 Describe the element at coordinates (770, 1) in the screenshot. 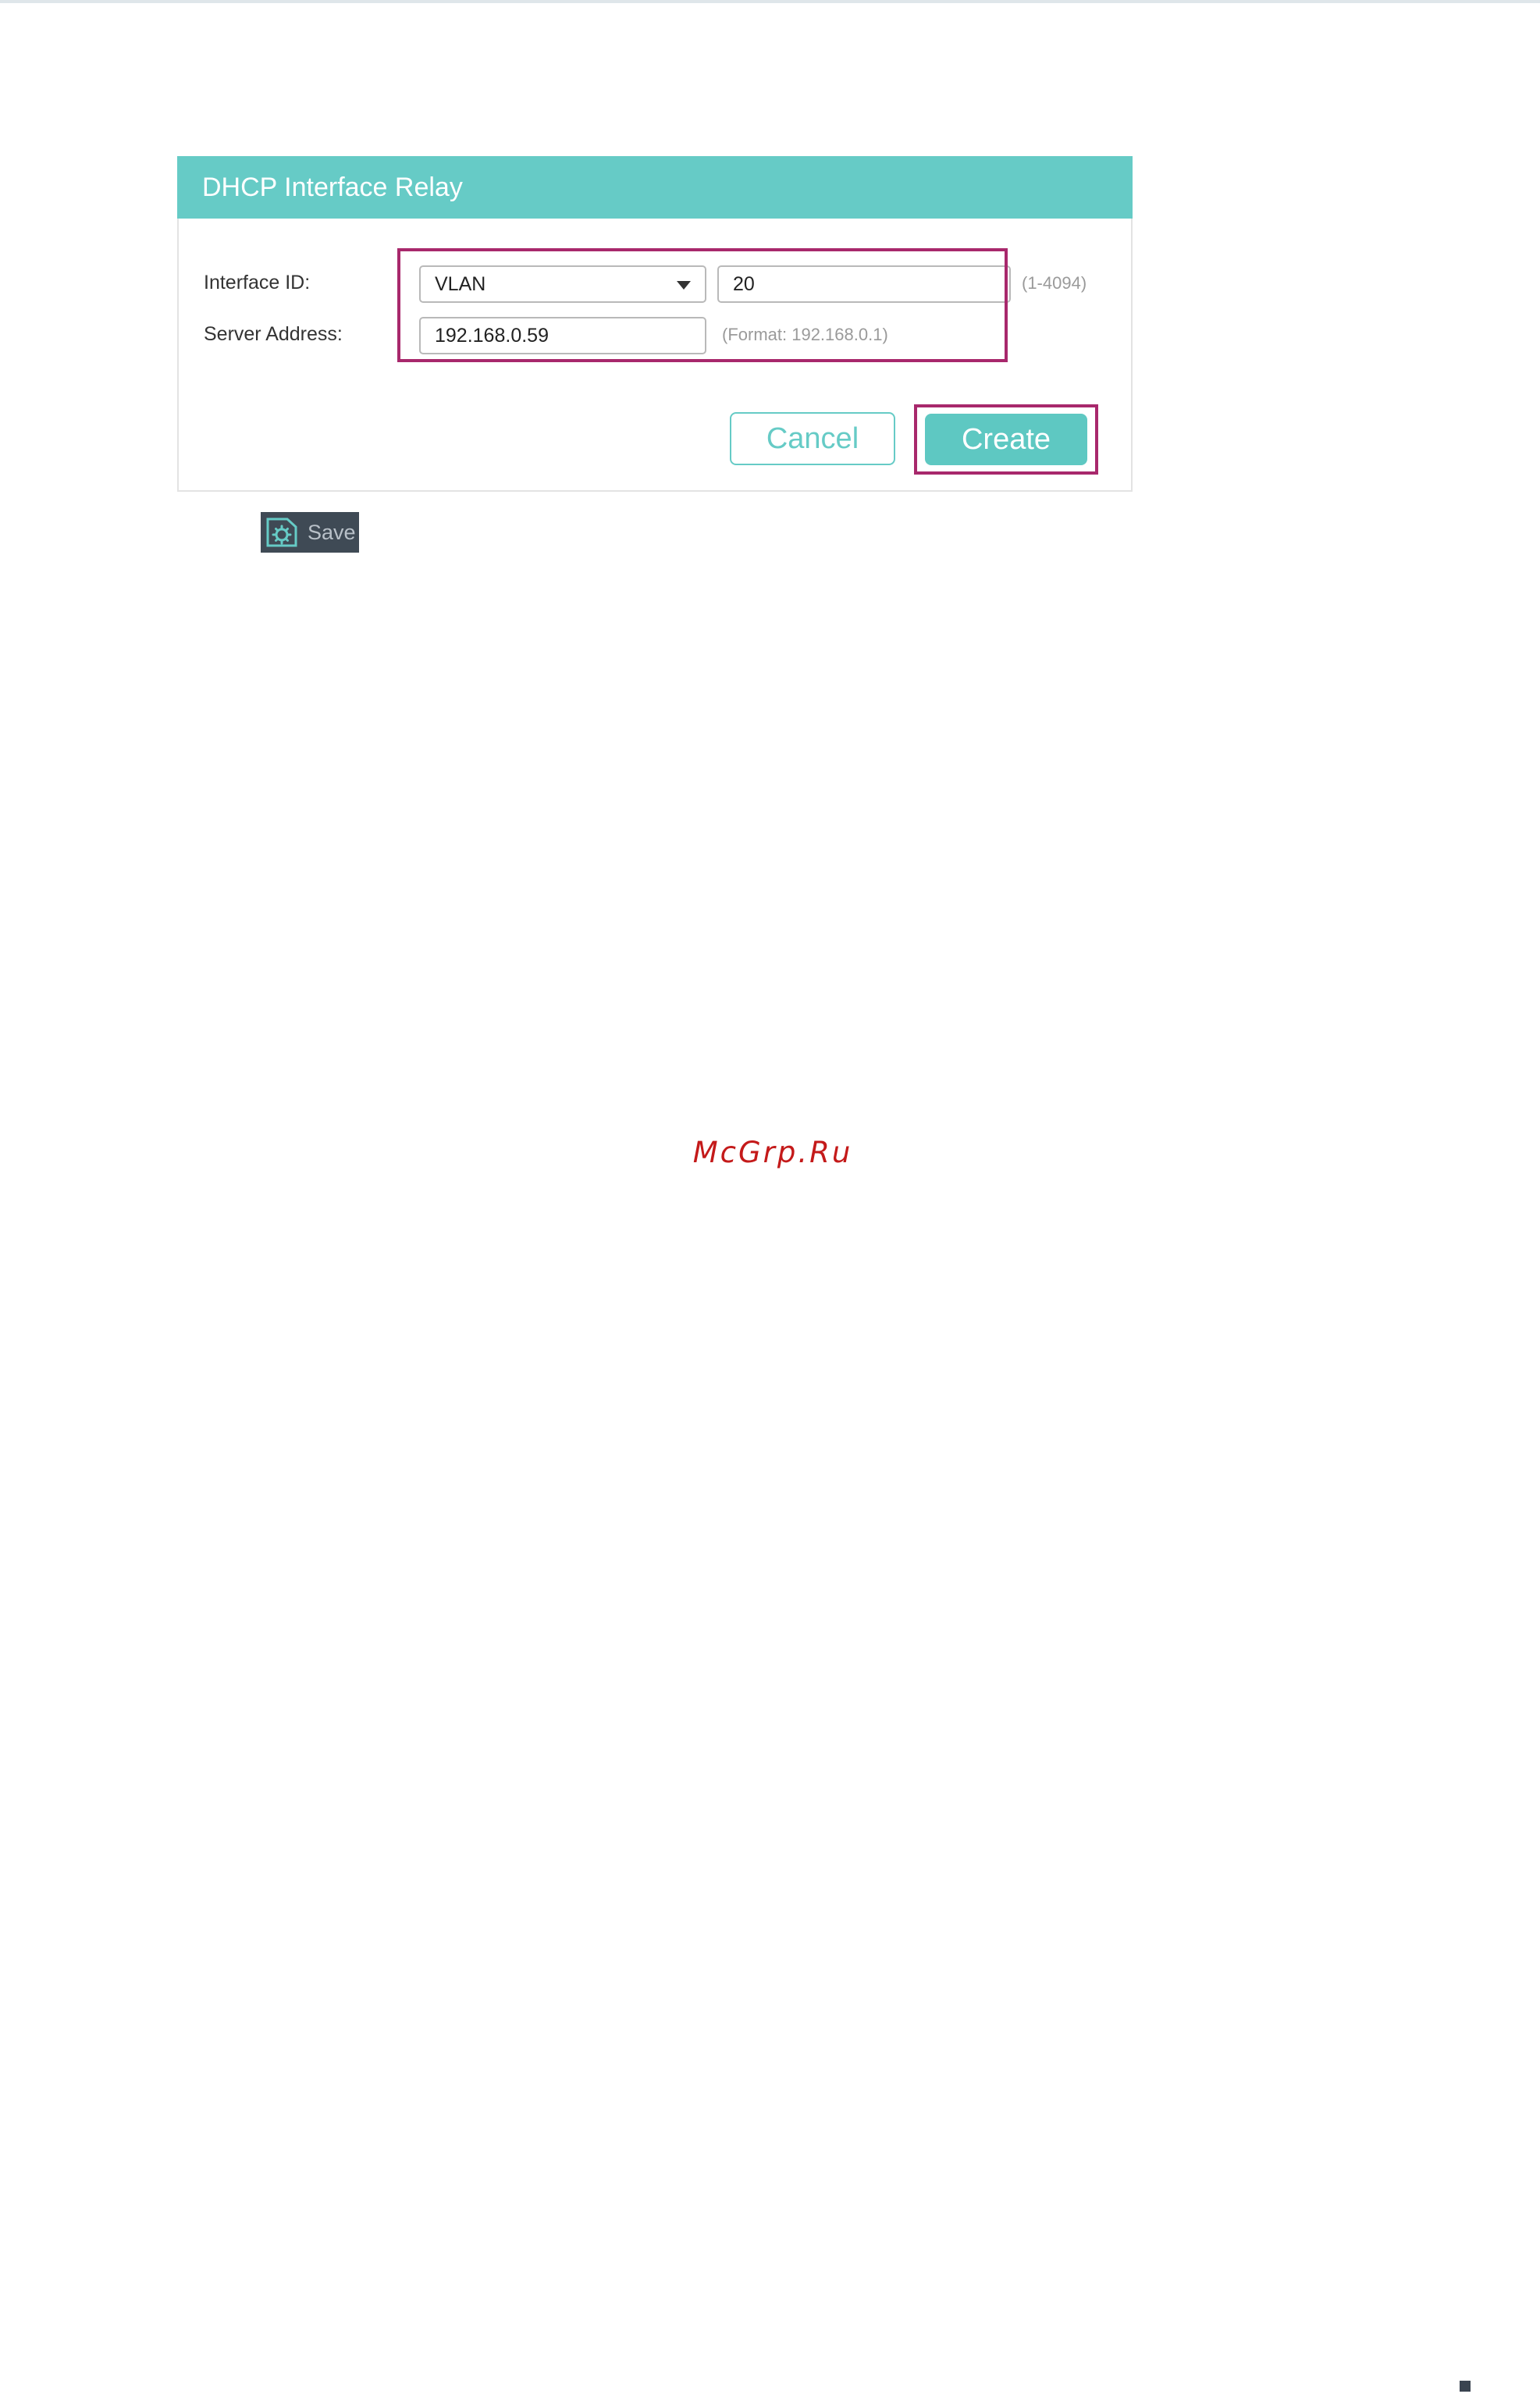

I see `top-divider` at that location.